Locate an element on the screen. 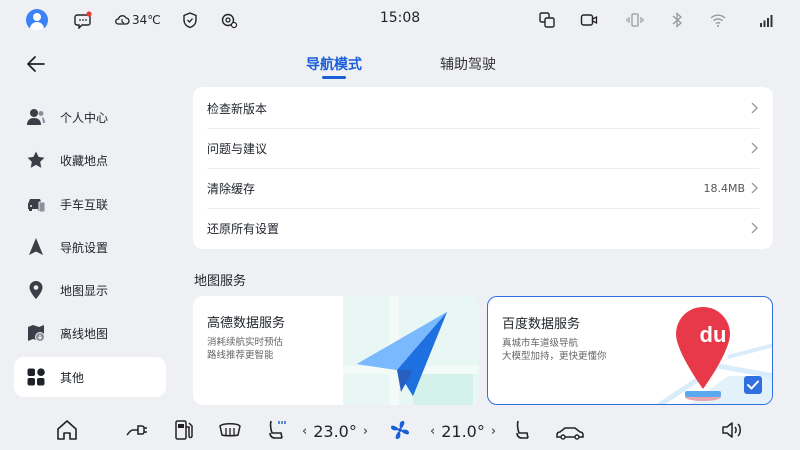  sidebar-item-label: 手车互联 is located at coordinates (84, 204).